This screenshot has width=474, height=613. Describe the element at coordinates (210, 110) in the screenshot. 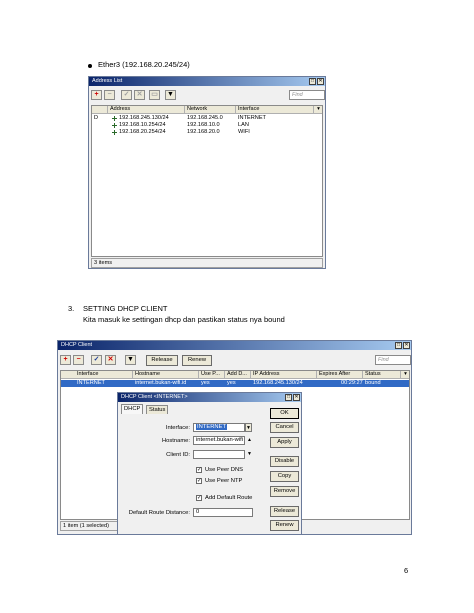

I see `col-network: Network` at that location.